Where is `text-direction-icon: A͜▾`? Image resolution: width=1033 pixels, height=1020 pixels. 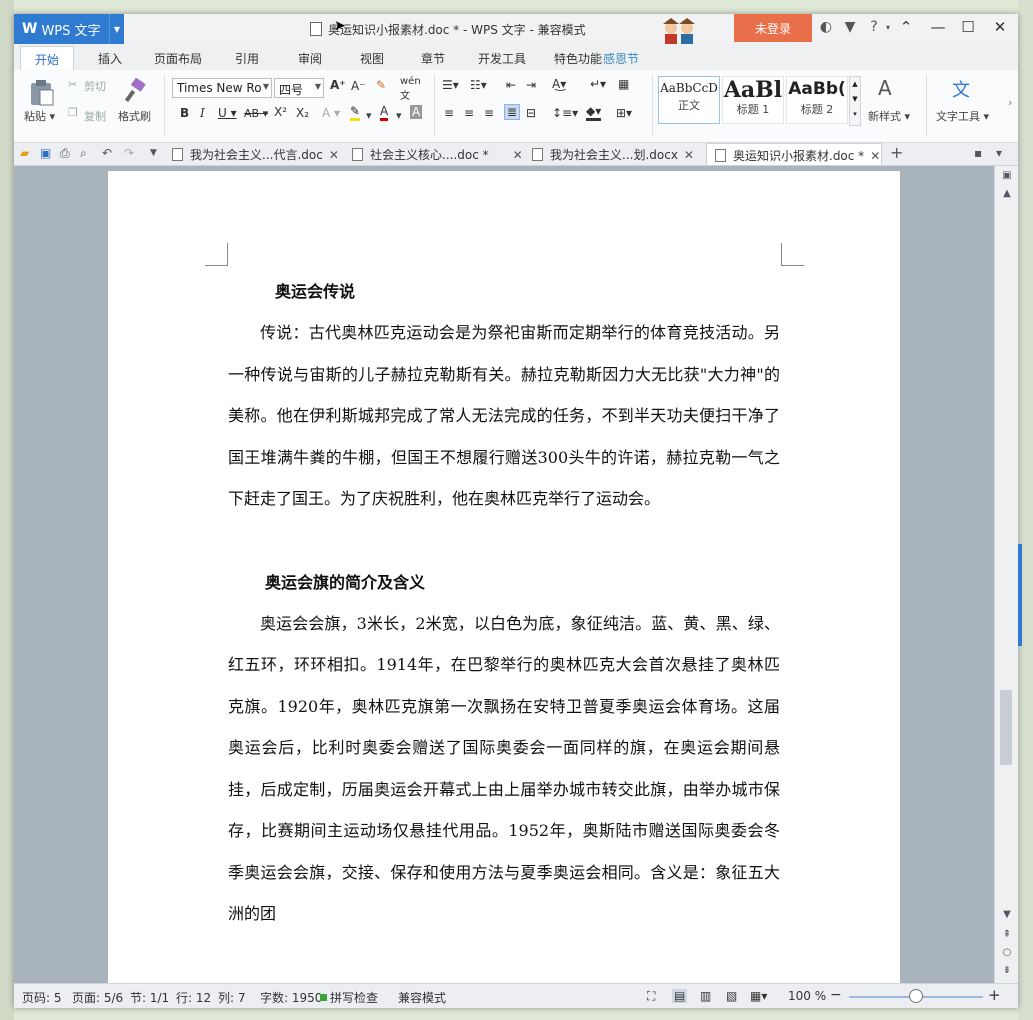 text-direction-icon: A͜▾ is located at coordinates (559, 84).